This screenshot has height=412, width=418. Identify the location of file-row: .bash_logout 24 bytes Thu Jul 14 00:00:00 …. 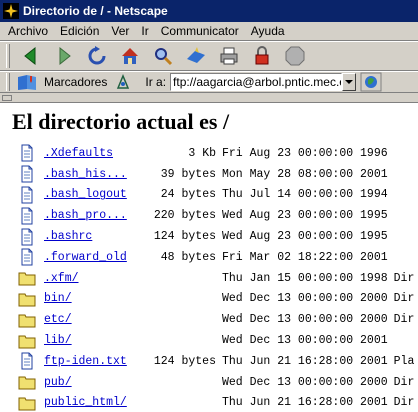
(218, 195).